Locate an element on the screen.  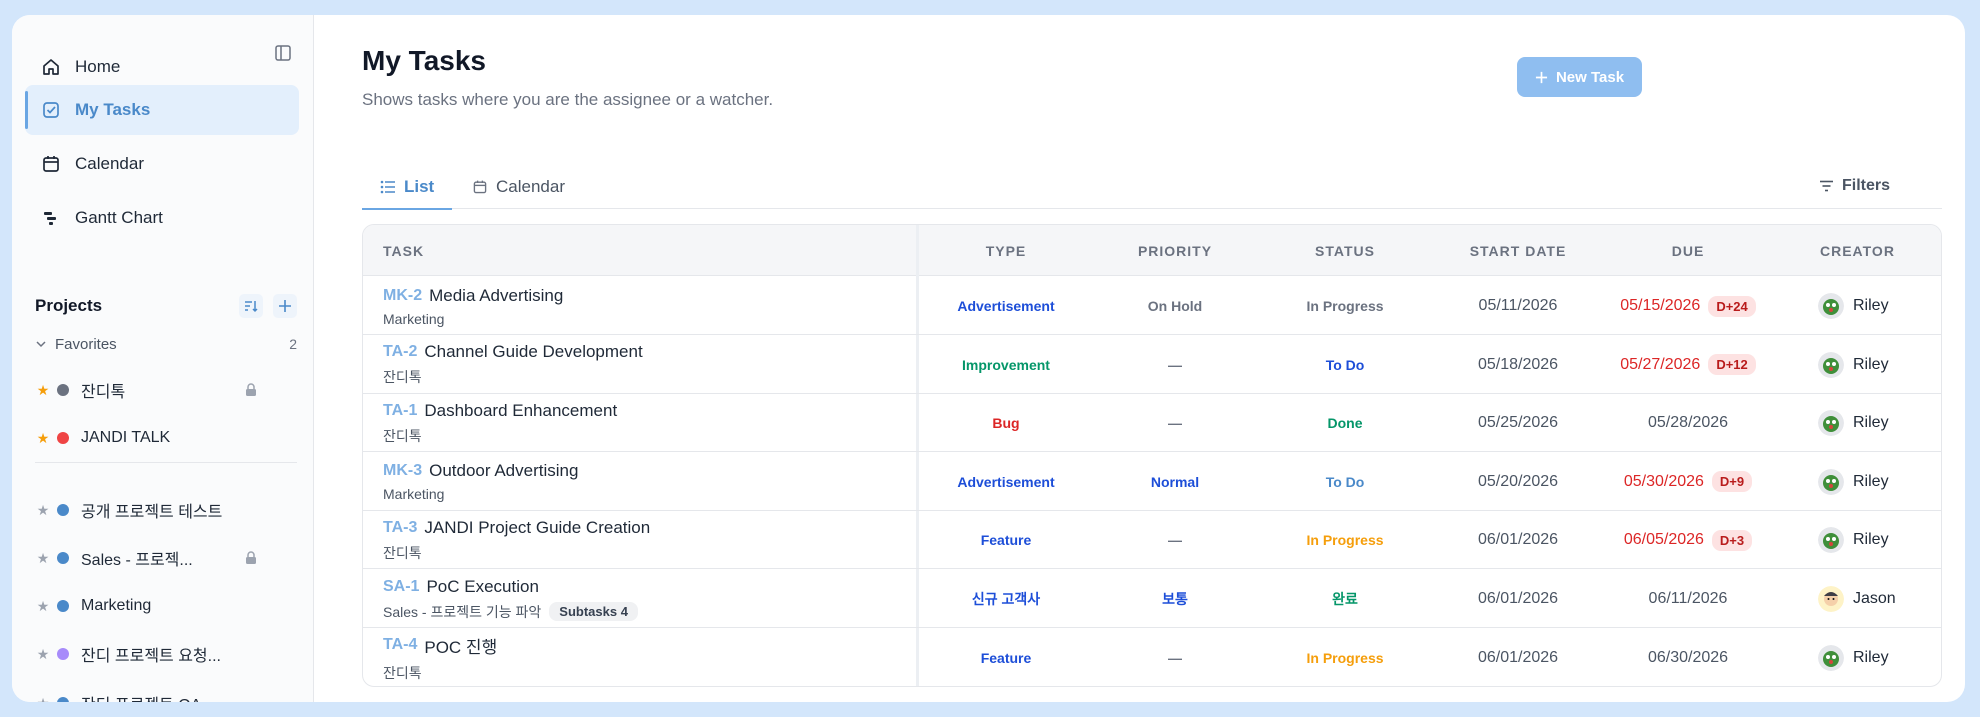
project-item: ★ 잔디톡 is located at coordinates (166, 390).